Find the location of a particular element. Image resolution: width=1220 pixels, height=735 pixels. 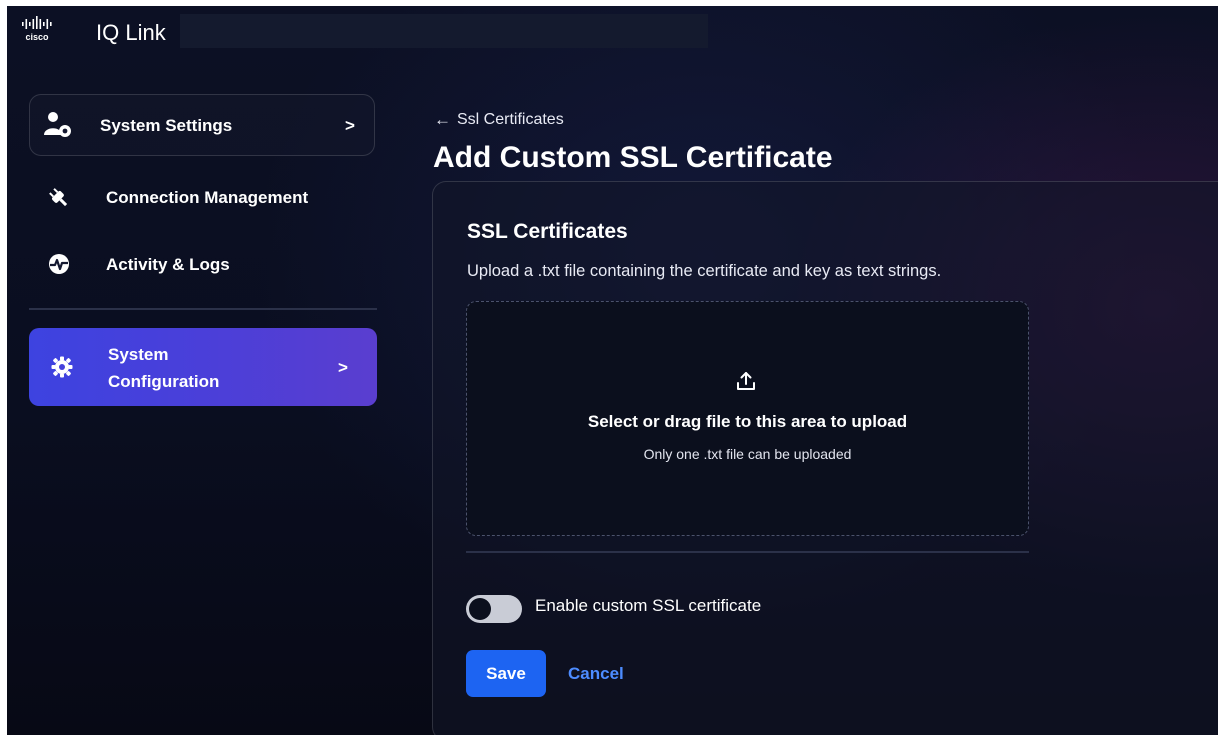

section-title: SSL Certificates is located at coordinates (547, 231).